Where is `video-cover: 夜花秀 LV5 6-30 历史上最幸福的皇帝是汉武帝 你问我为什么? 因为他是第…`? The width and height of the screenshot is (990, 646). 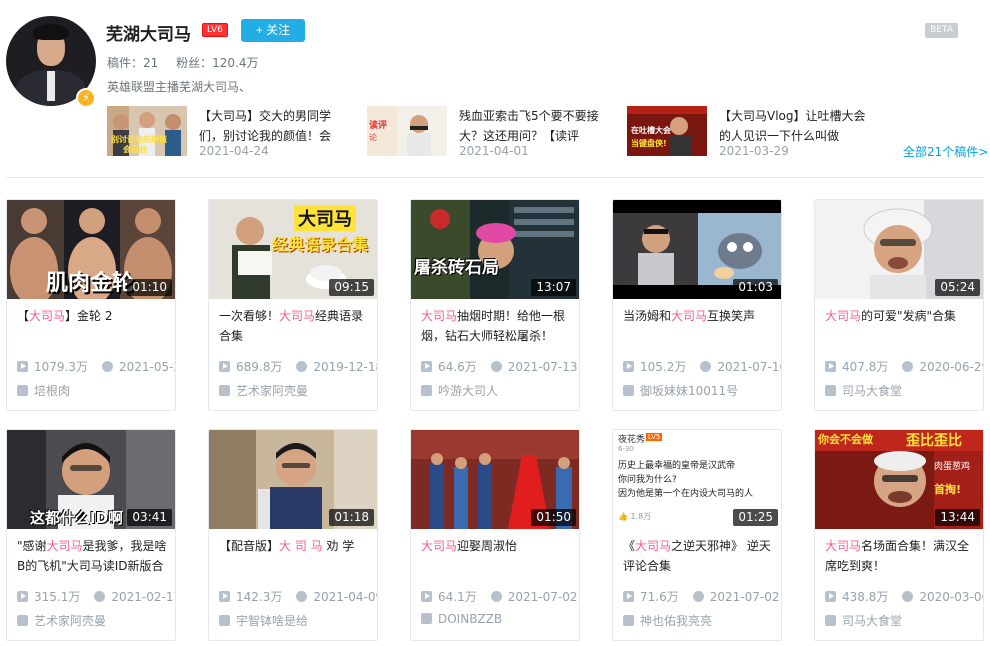
video-cover: 夜花秀 LV5 6-30 历史上最幸福的皇帝是汉武帝 你问我为什么? 因为他是第… is located at coordinates (697, 479).